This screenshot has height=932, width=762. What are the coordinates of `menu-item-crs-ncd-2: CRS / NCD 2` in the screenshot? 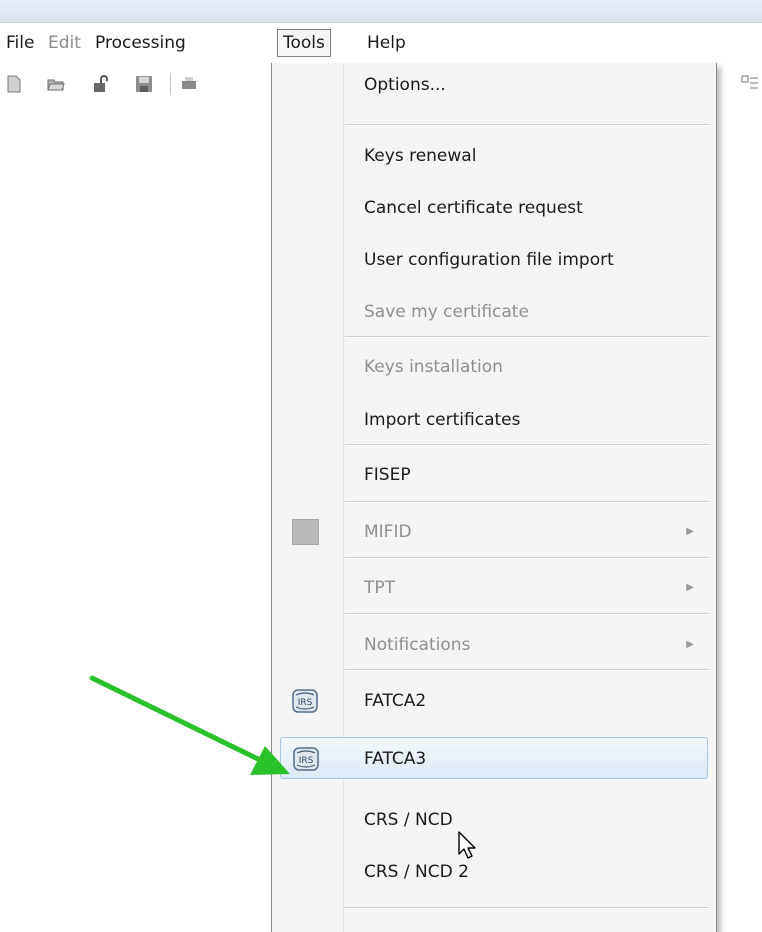 It's located at (494, 872).